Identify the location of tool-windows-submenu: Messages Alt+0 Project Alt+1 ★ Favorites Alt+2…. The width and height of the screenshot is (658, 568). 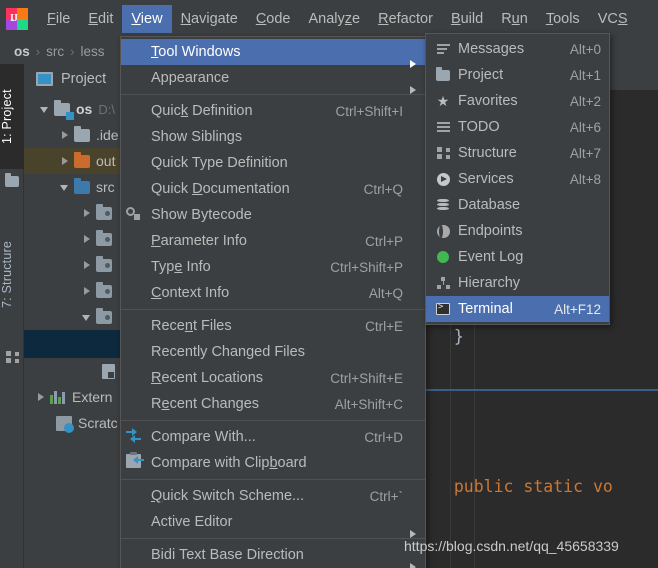
(517, 179).